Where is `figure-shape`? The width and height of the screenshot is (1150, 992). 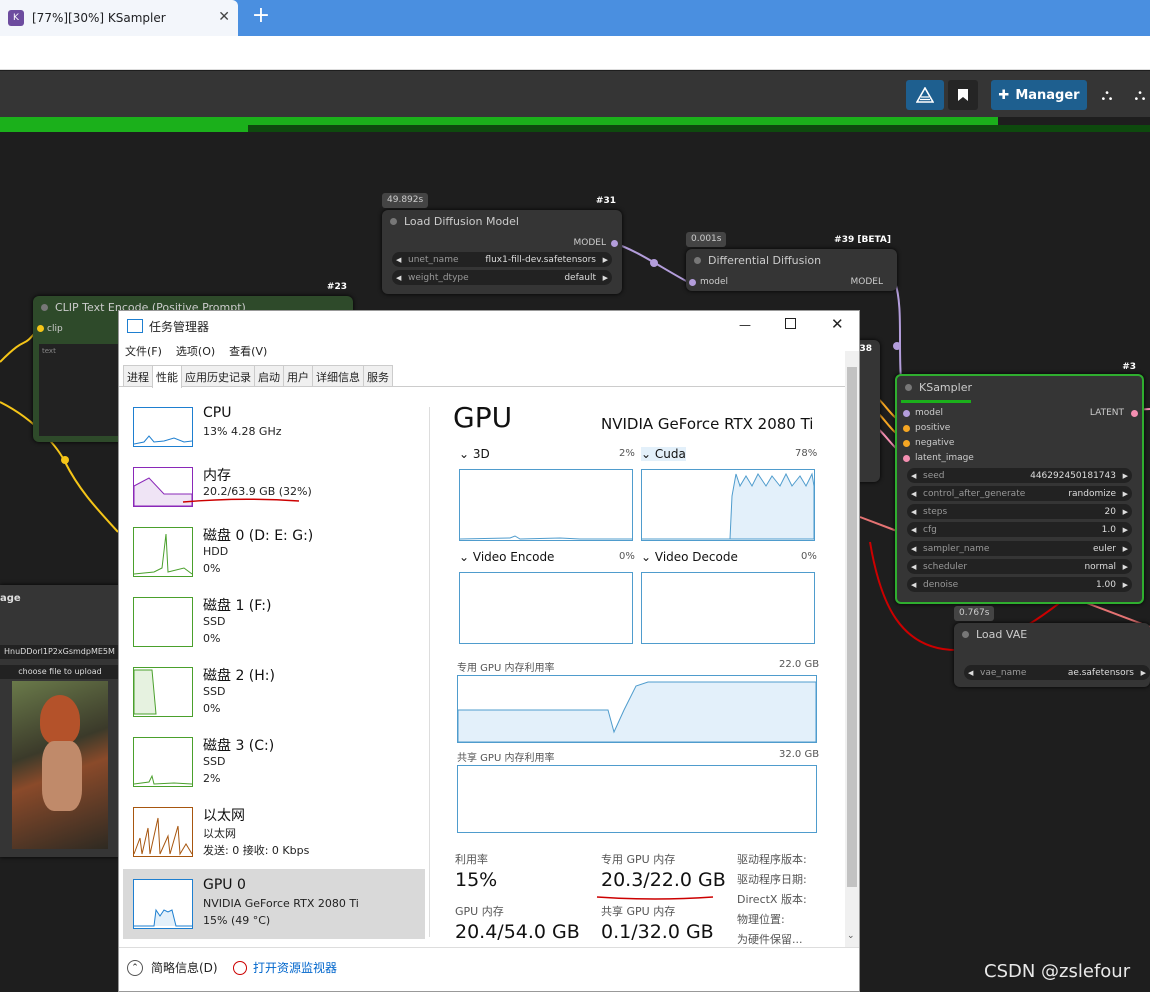
figure-shape is located at coordinates (62, 776).